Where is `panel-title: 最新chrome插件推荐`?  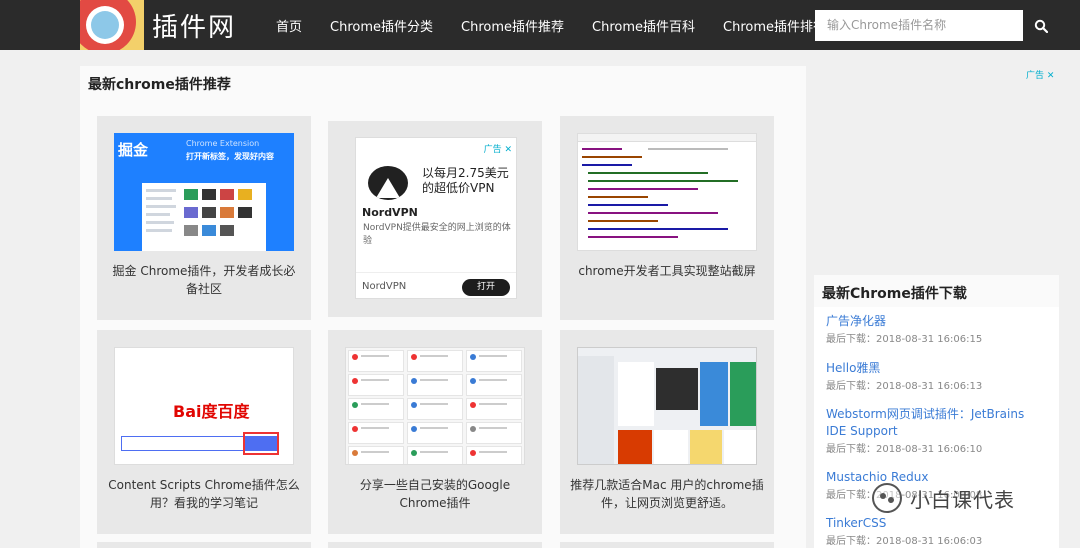 panel-title: 最新chrome插件推荐 is located at coordinates (159, 85).